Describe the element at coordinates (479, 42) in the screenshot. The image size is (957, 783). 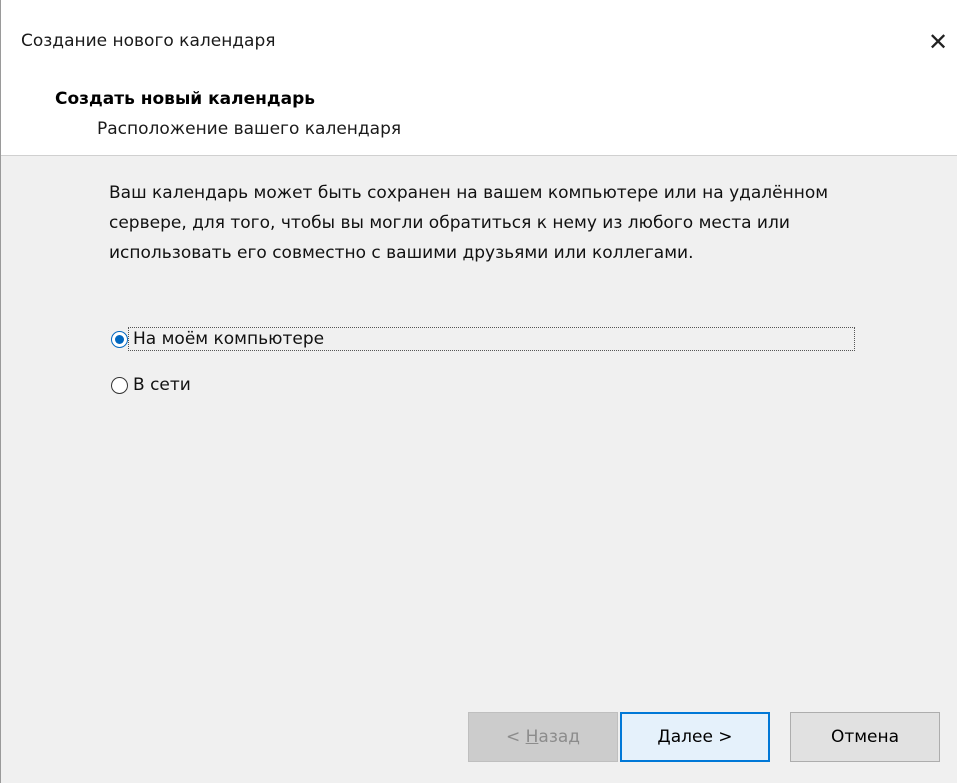
I see `title-bar: Создание нового календаря ✕` at that location.